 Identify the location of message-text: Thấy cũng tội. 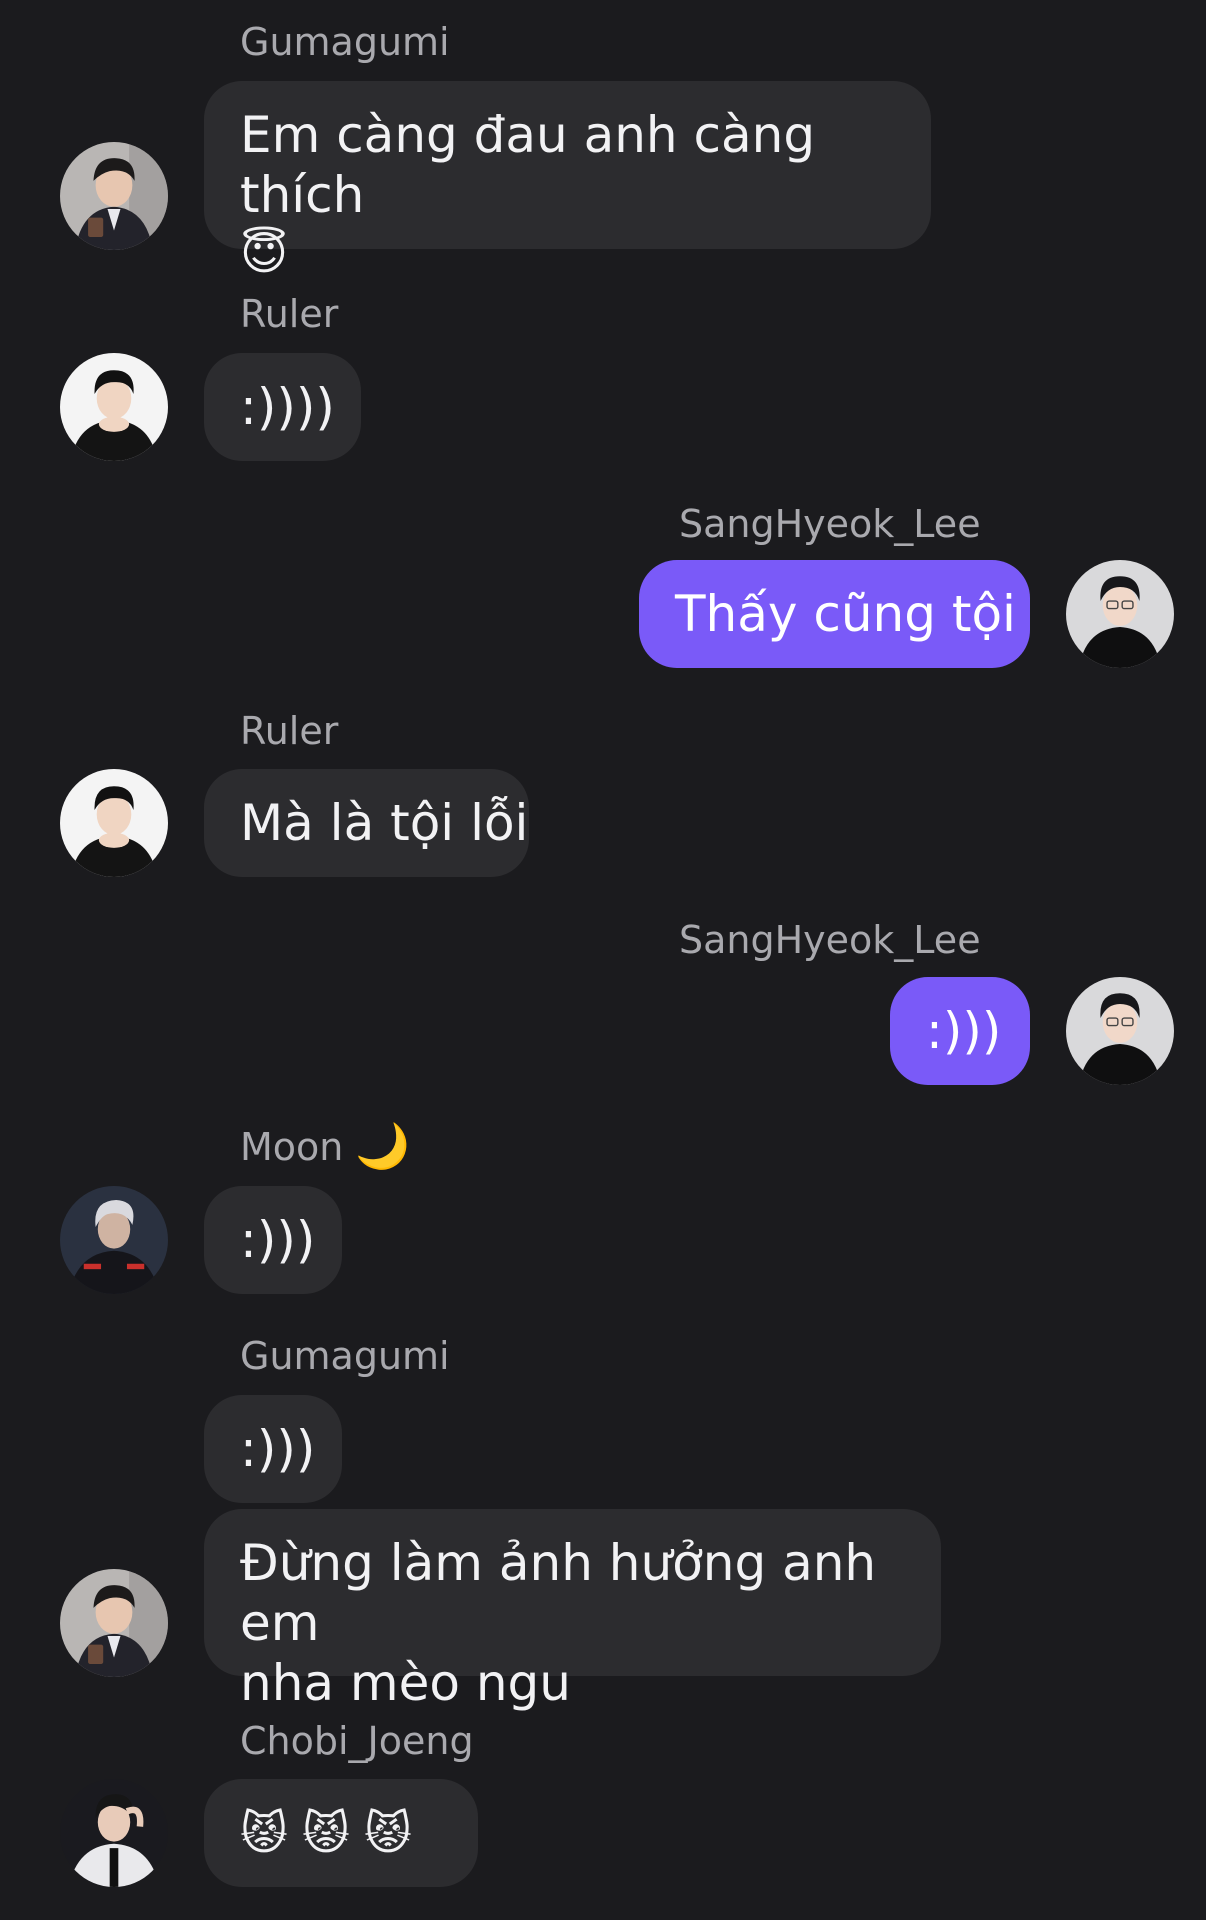
(845, 614).